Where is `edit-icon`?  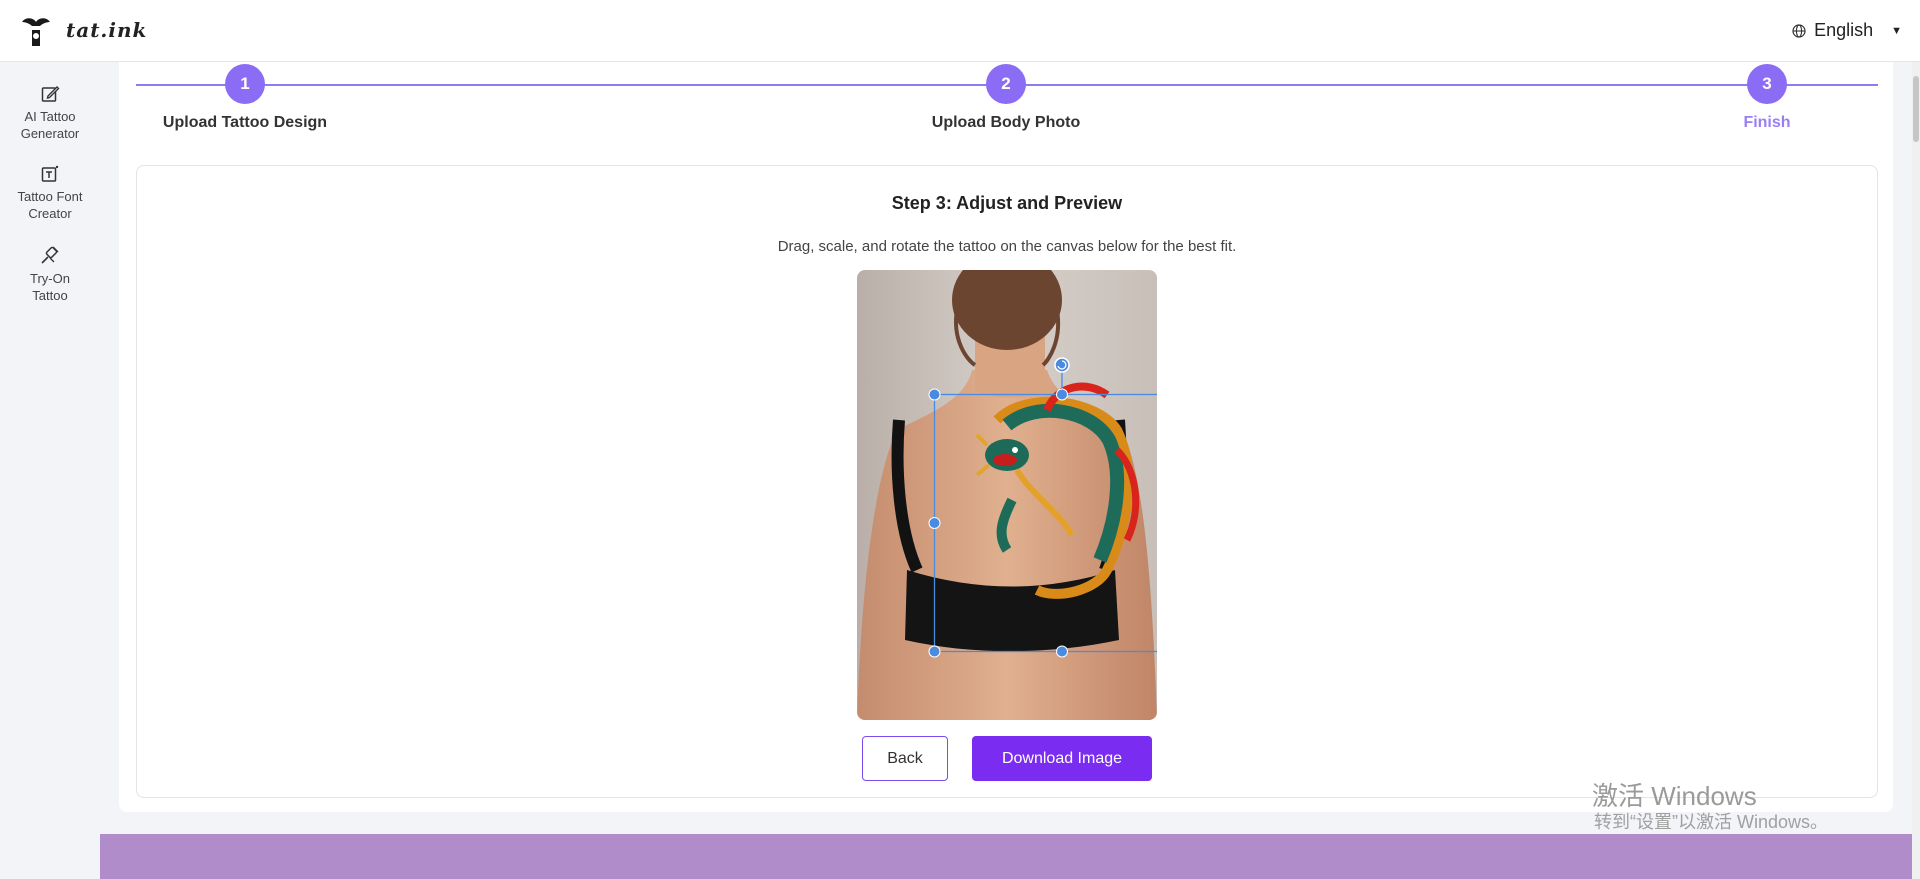 edit-icon is located at coordinates (50, 94).